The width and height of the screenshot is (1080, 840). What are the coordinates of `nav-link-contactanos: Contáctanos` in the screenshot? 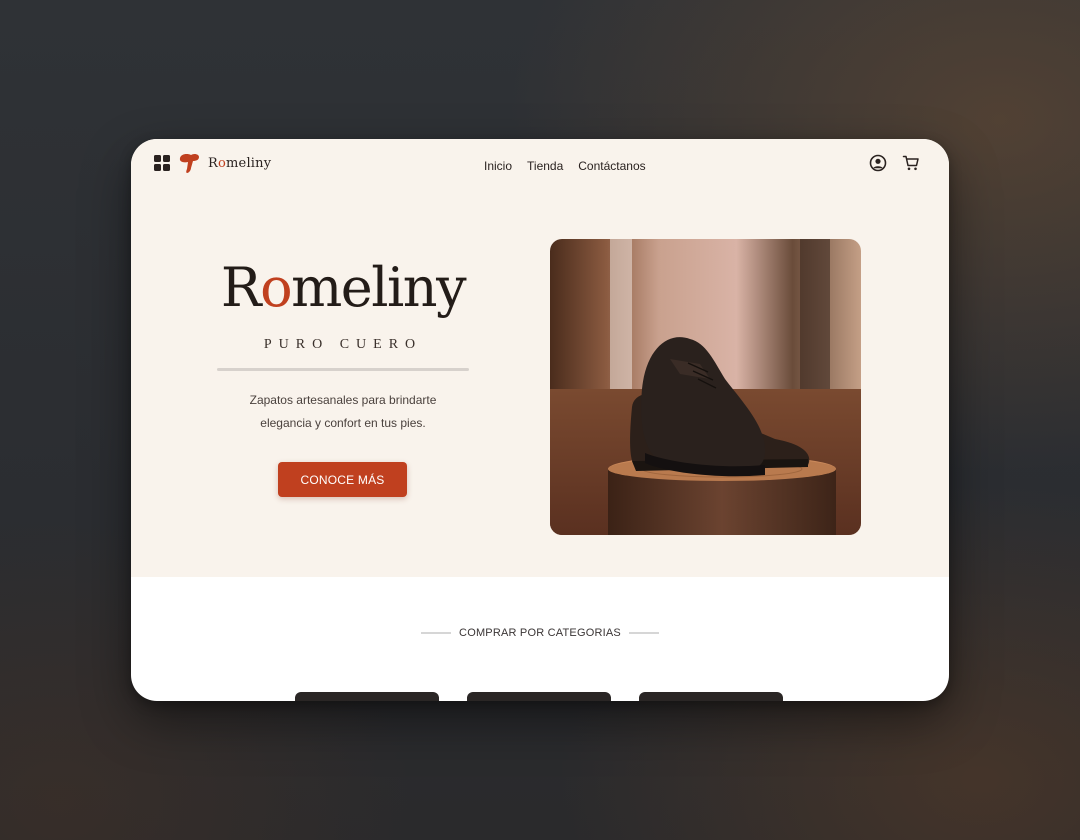 It's located at (611, 166).